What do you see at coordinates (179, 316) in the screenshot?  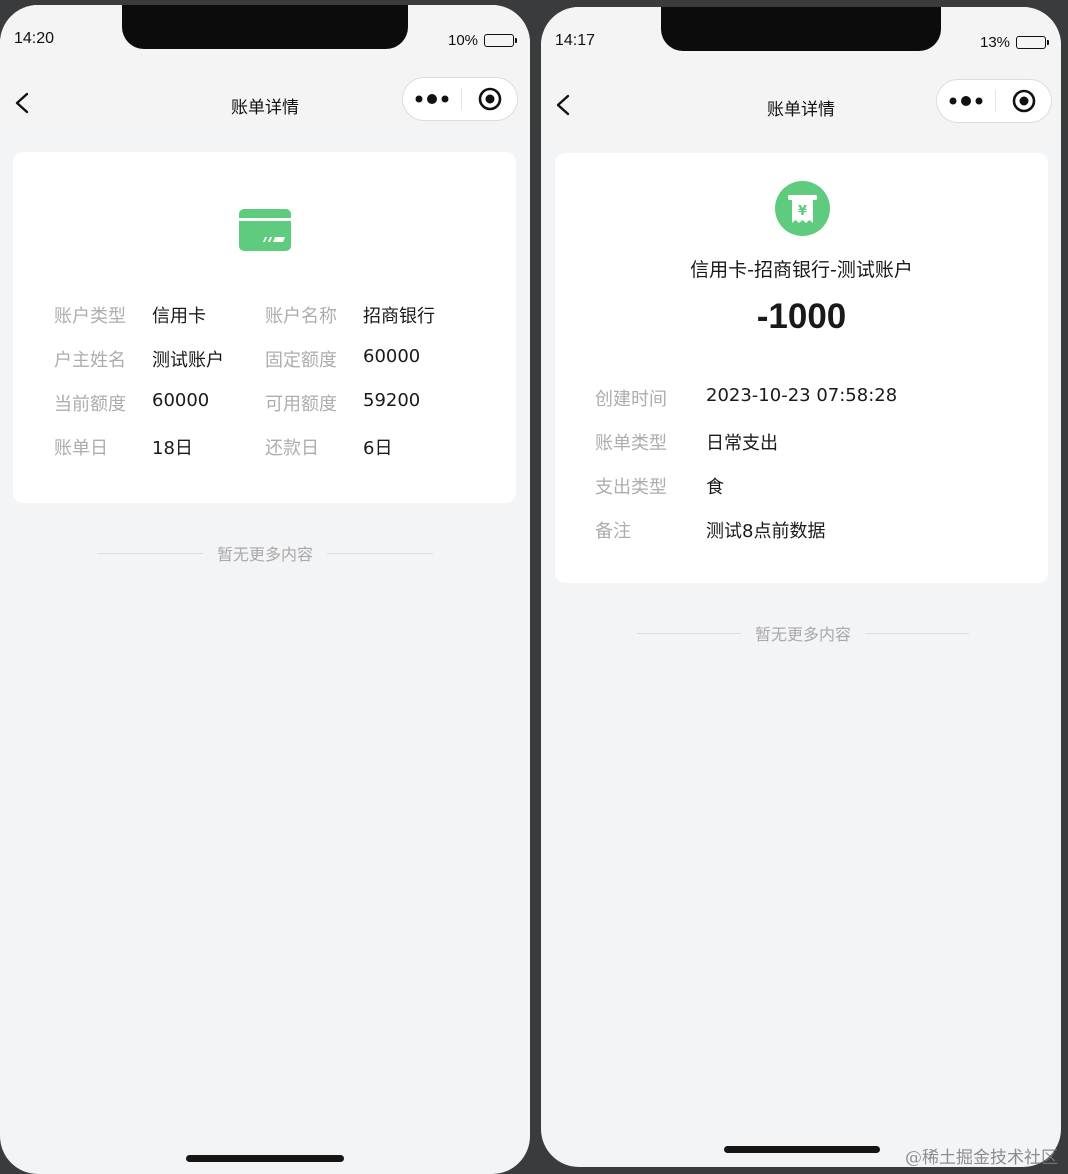 I see `info-value-account-type: 信用卡` at bounding box center [179, 316].